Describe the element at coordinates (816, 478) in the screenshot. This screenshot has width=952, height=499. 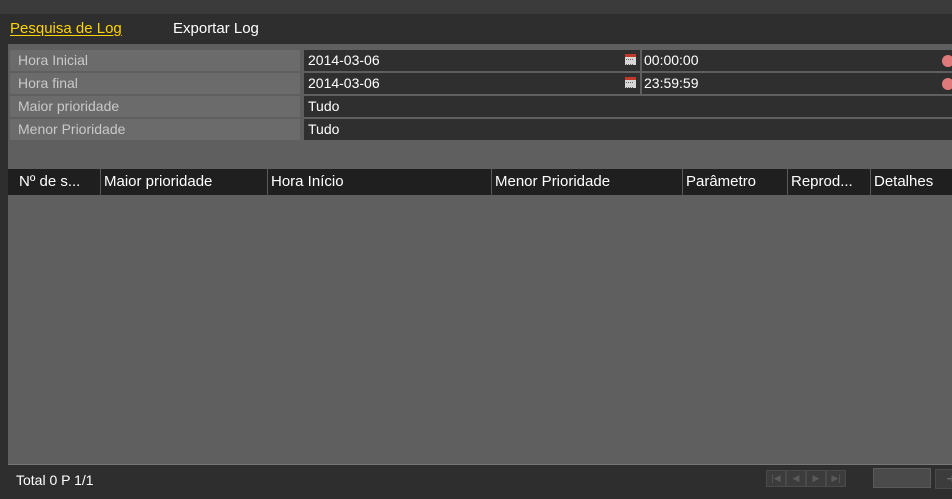
I see `next-page-icon: ▶` at that location.